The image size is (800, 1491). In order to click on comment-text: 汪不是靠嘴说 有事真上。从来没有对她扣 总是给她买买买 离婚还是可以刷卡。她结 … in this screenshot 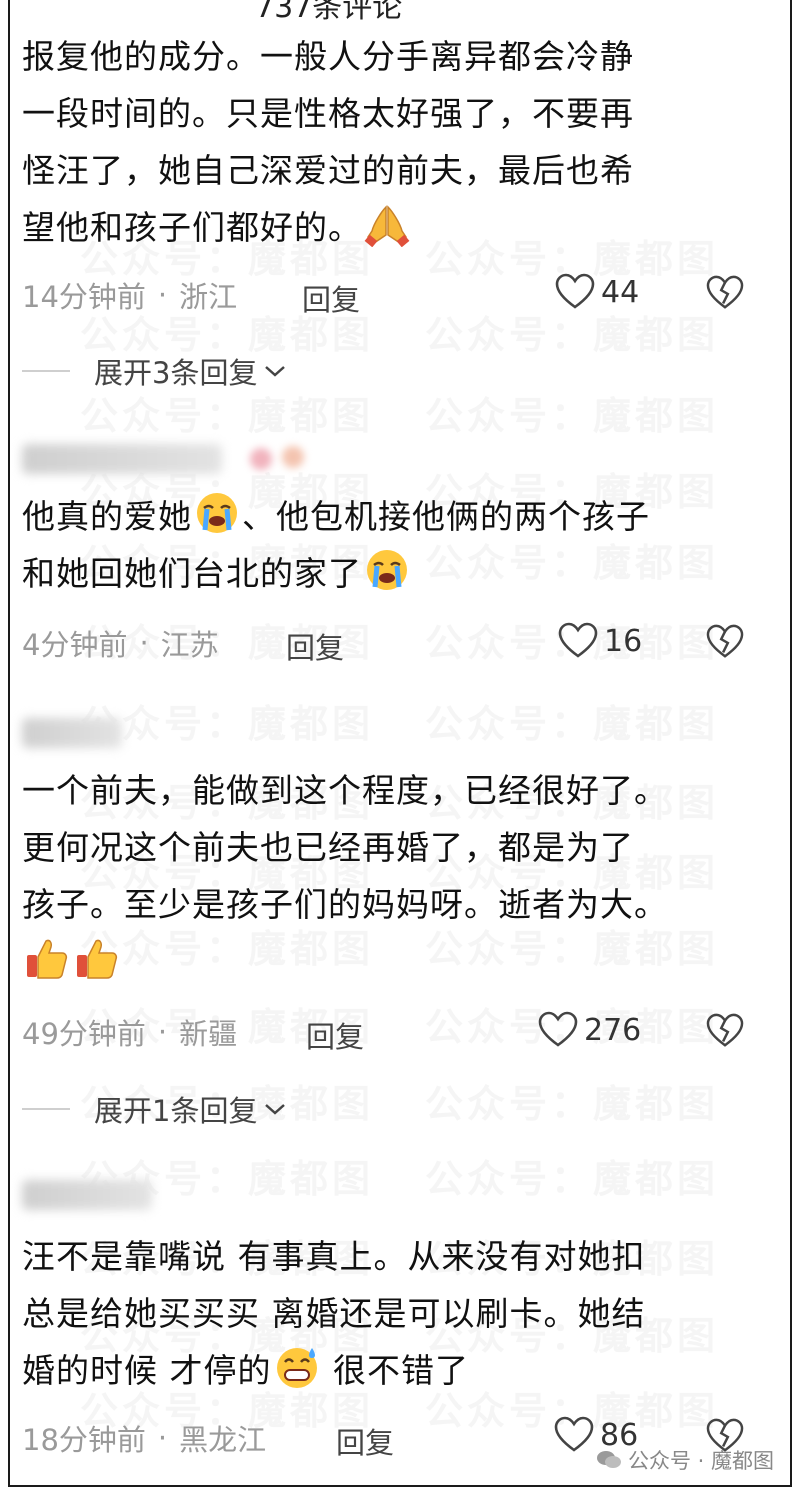, I will do `click(334, 1313)`.